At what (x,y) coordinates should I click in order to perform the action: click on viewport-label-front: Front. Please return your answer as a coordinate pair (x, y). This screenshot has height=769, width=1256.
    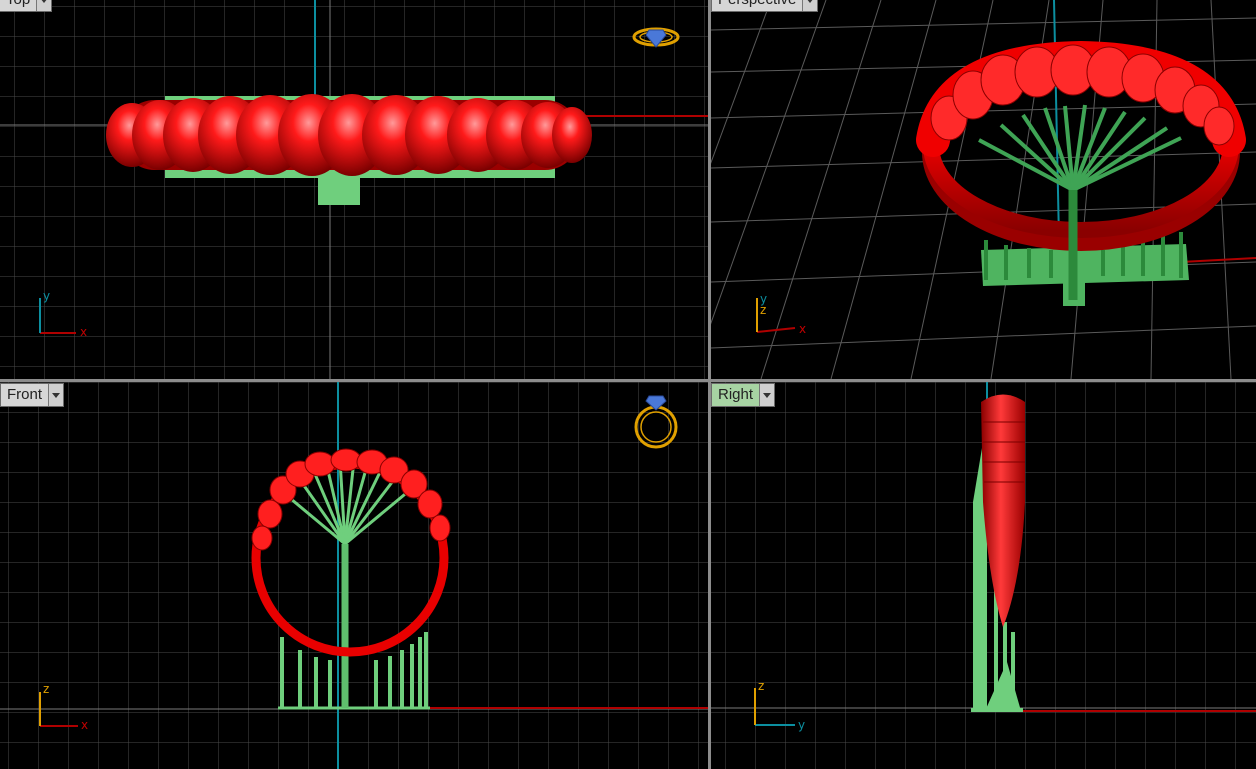
    Looking at the image, I should click on (32, 395).